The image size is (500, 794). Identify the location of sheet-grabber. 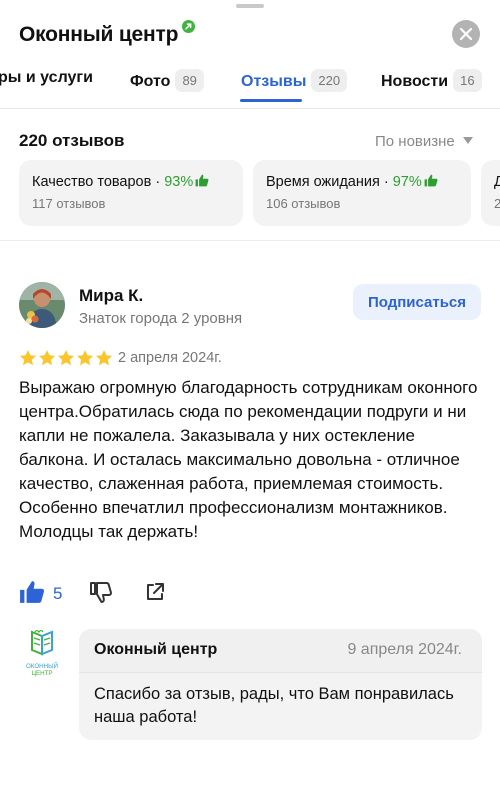
(250, 6).